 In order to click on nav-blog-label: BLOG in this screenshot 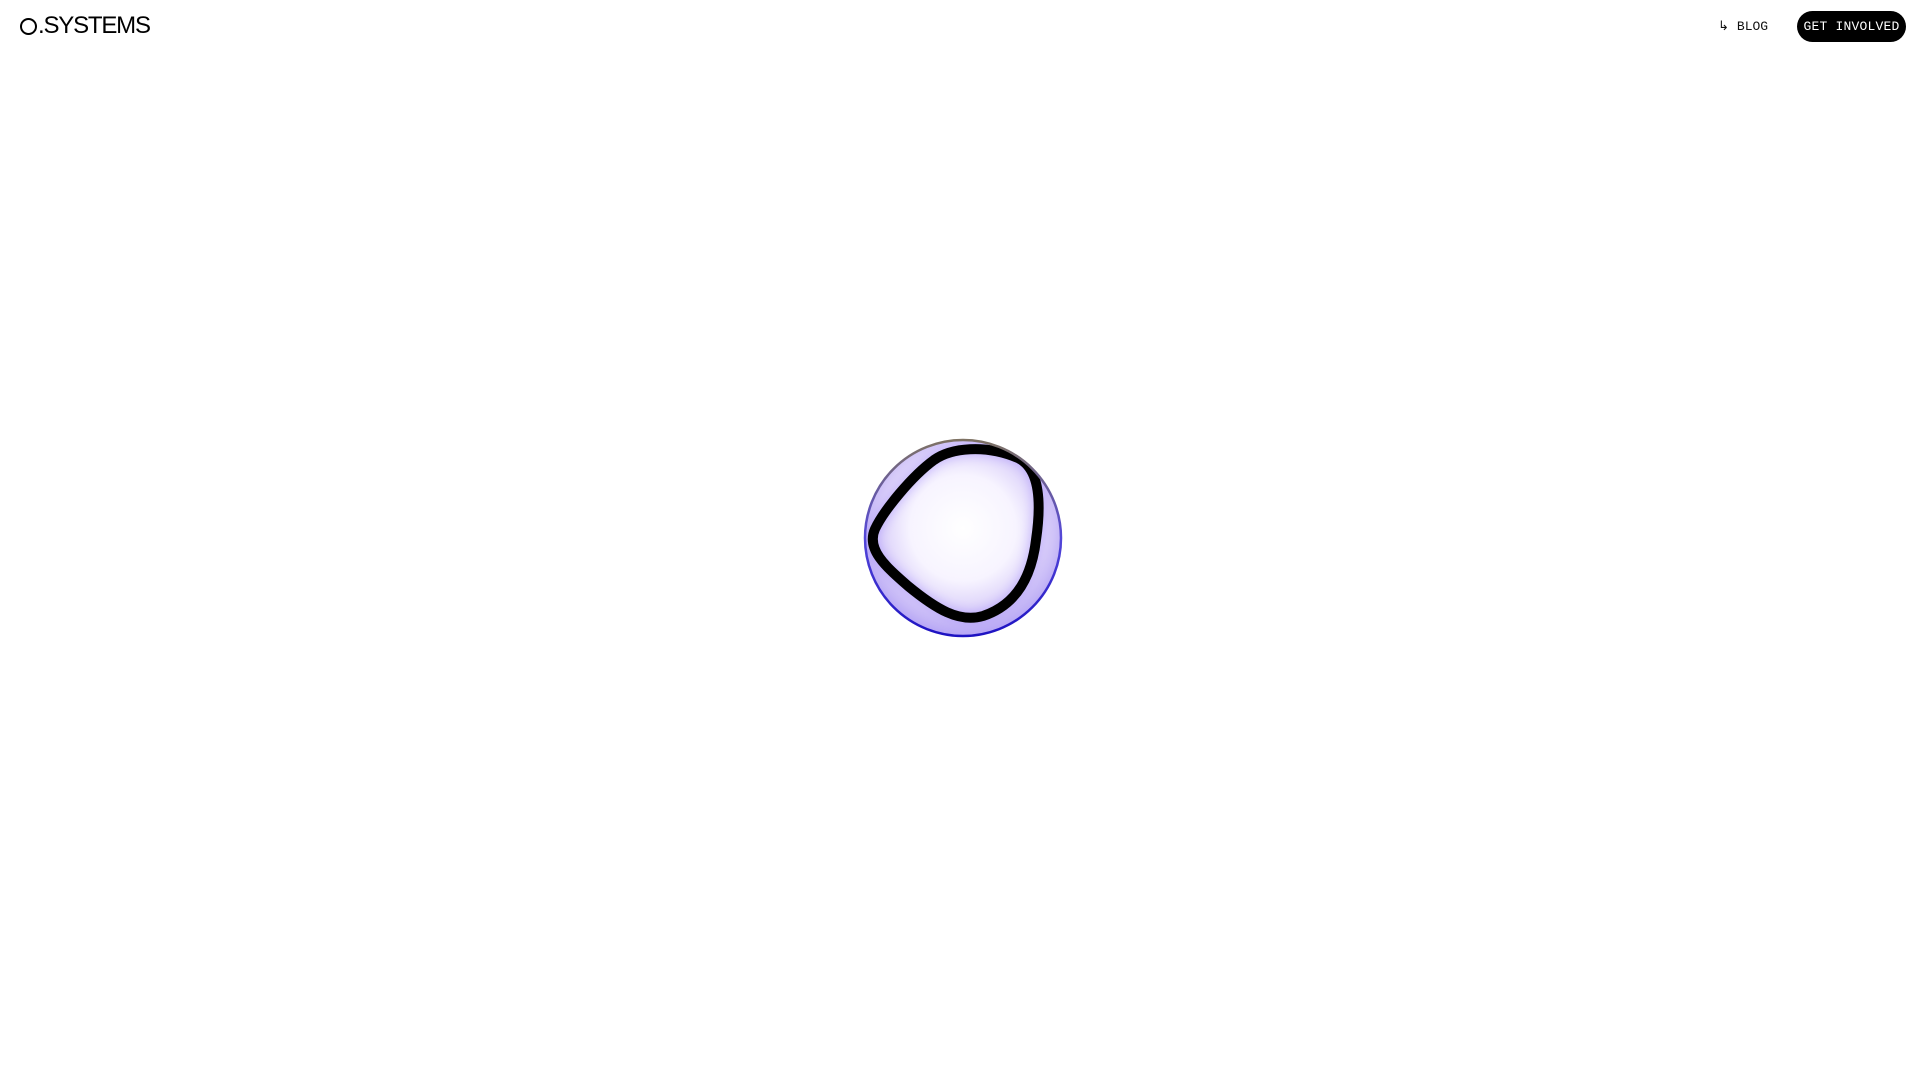, I will do `click(1752, 26)`.